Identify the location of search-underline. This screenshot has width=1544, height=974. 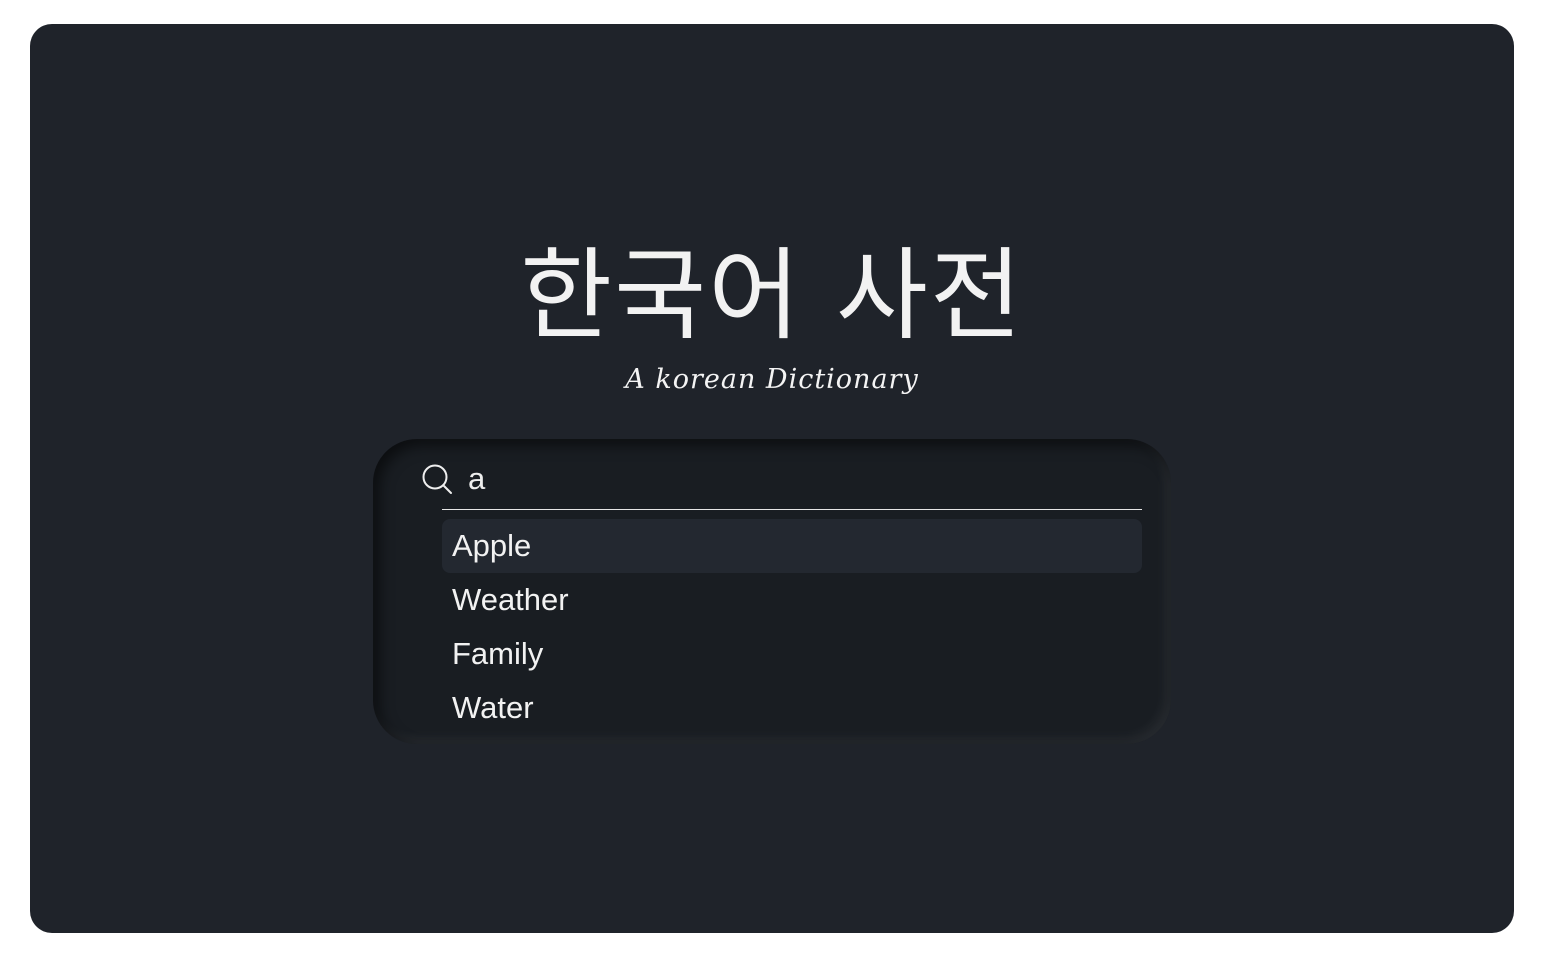
(792, 509).